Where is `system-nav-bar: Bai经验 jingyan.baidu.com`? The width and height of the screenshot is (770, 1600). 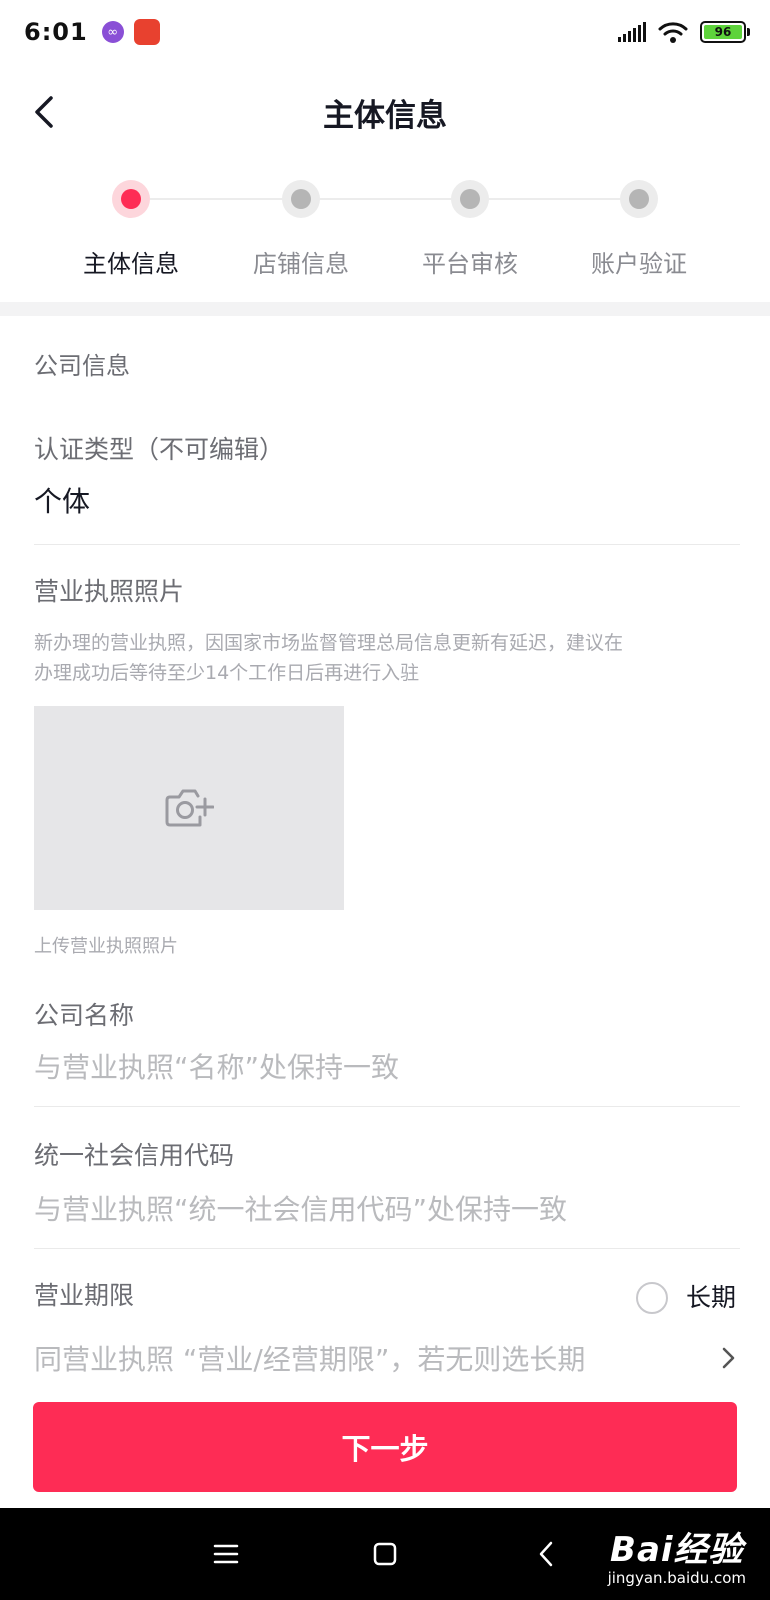 system-nav-bar: Bai经验 jingyan.baidu.com is located at coordinates (385, 1554).